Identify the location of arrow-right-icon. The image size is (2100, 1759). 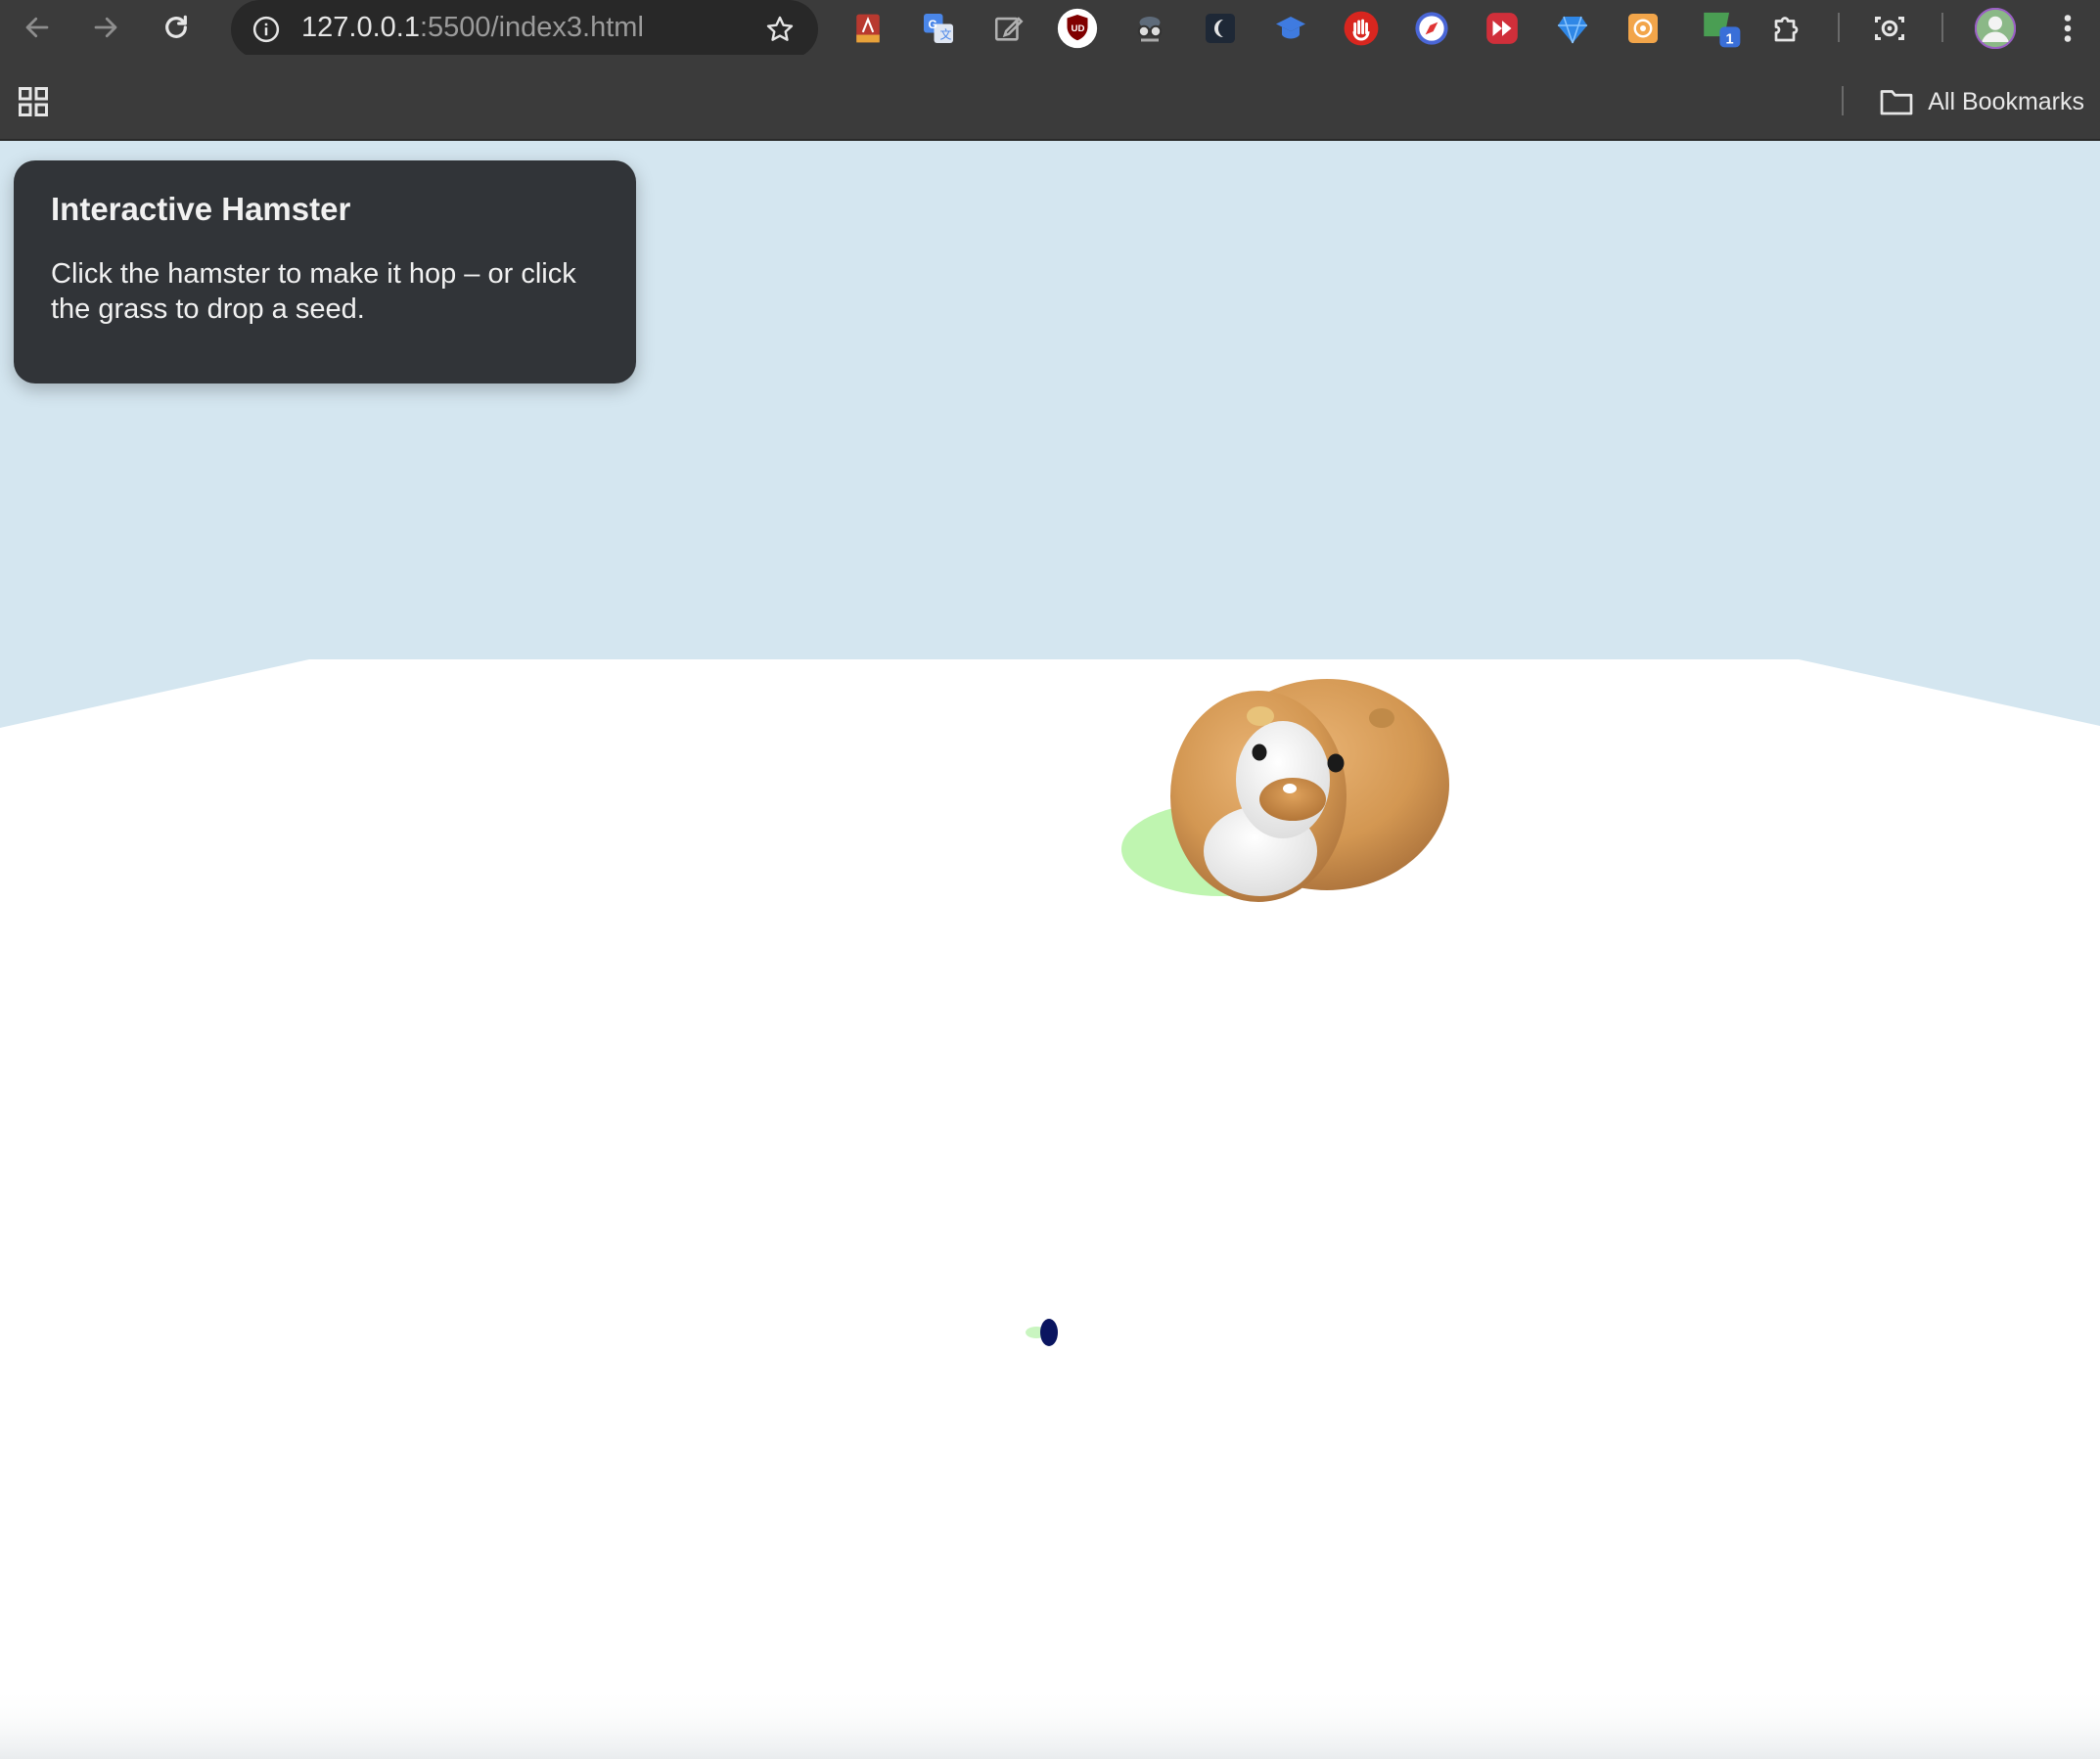
(105, 27).